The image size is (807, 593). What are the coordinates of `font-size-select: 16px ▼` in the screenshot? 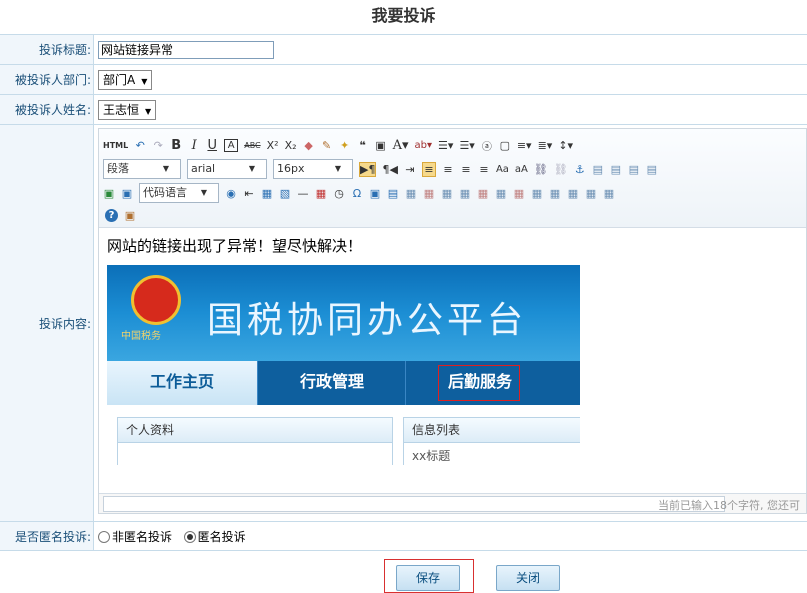 It's located at (313, 169).